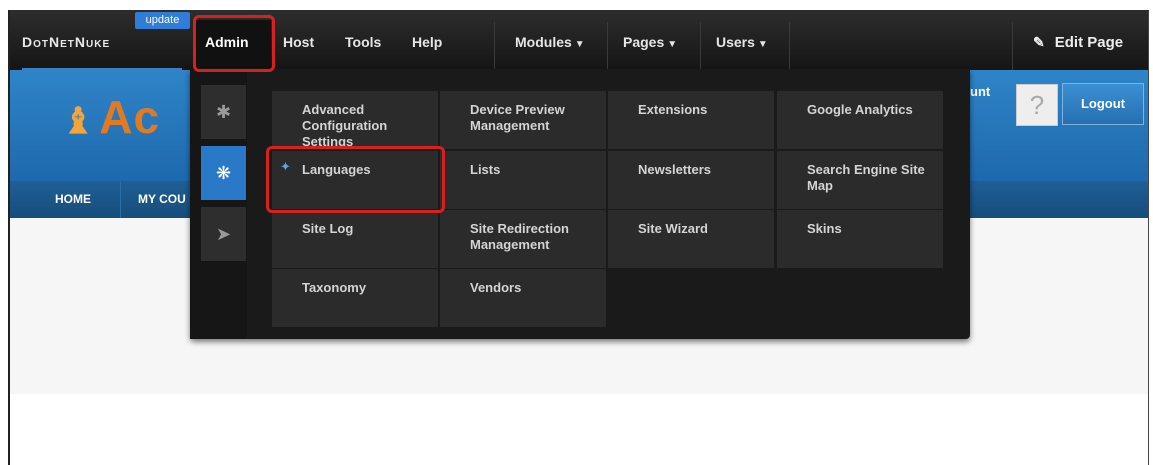 The height and width of the screenshot is (465, 1153). What do you see at coordinates (427, 42) in the screenshot?
I see `menu-help: Help` at bounding box center [427, 42].